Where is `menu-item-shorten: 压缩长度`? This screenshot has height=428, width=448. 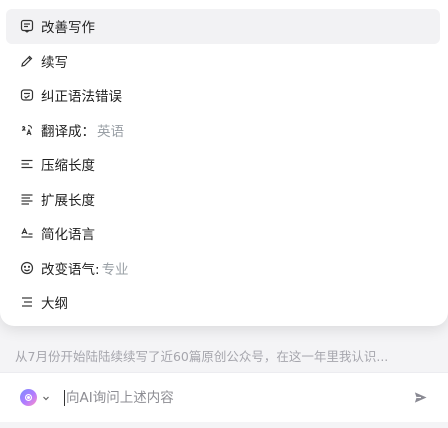
menu-item-shorten: 压缩长度 is located at coordinates (223, 164).